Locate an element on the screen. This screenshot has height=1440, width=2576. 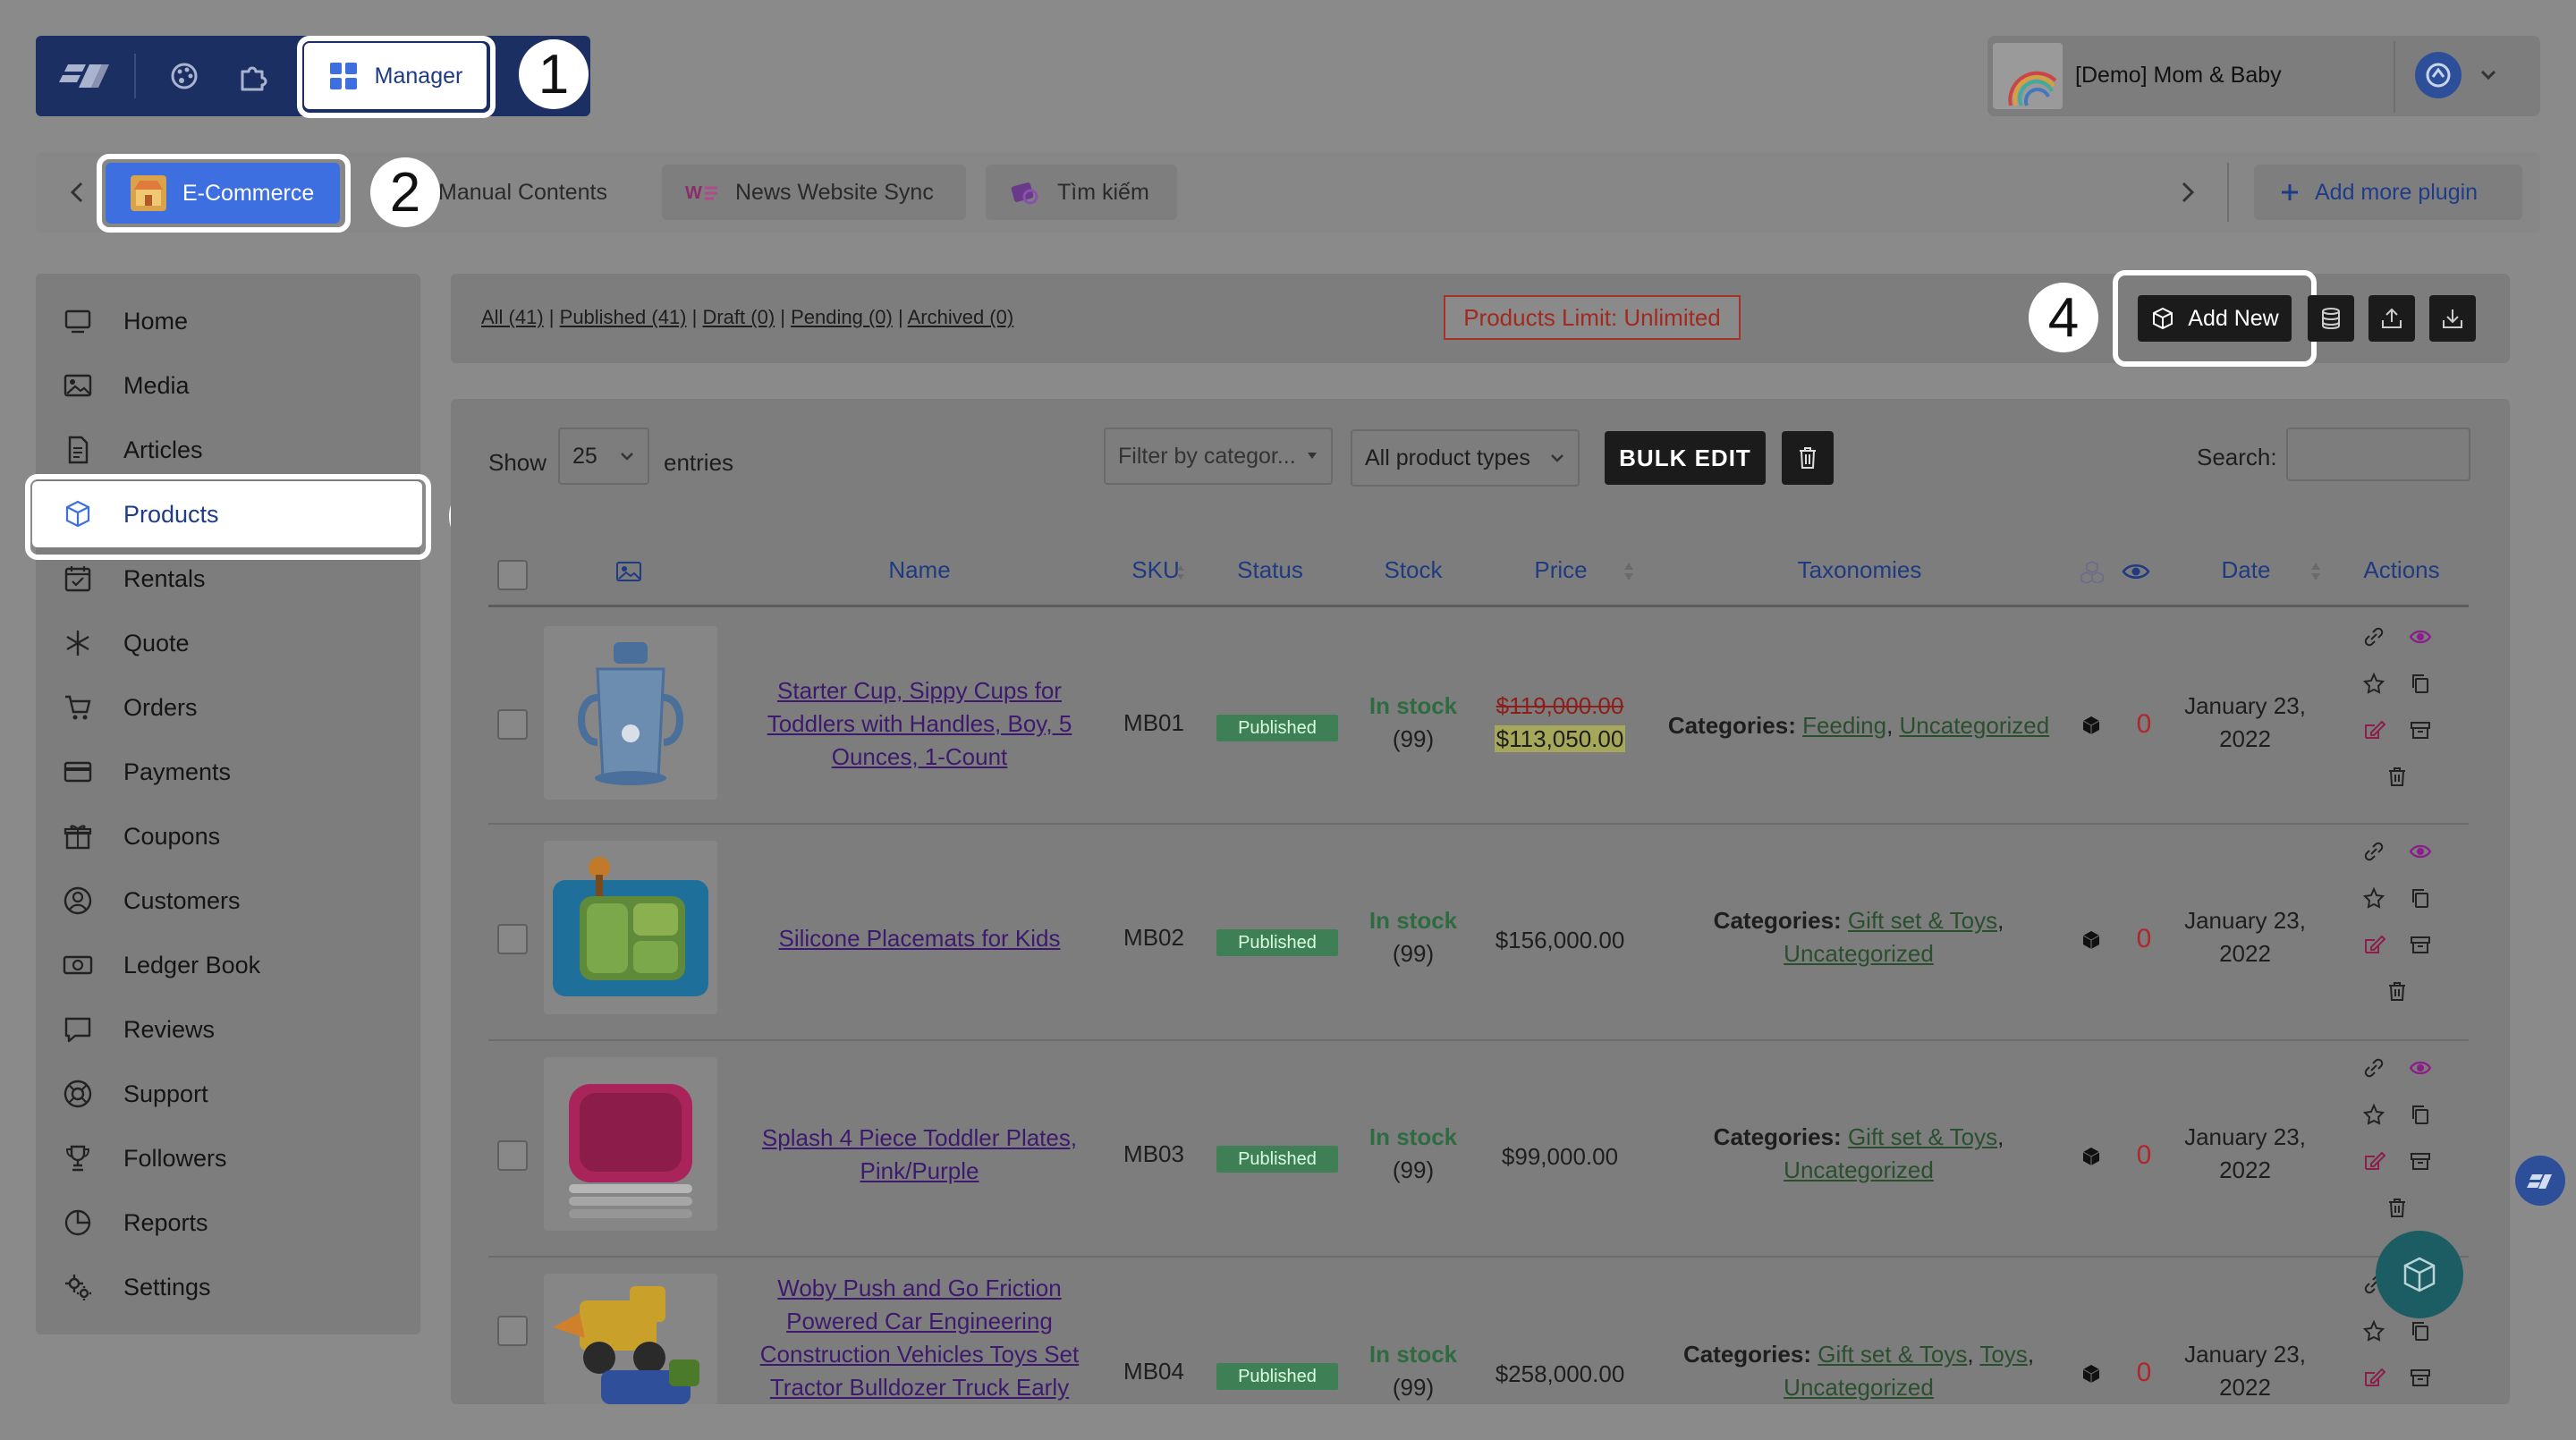
assistant-logo-button is located at coordinates (2540, 1181).